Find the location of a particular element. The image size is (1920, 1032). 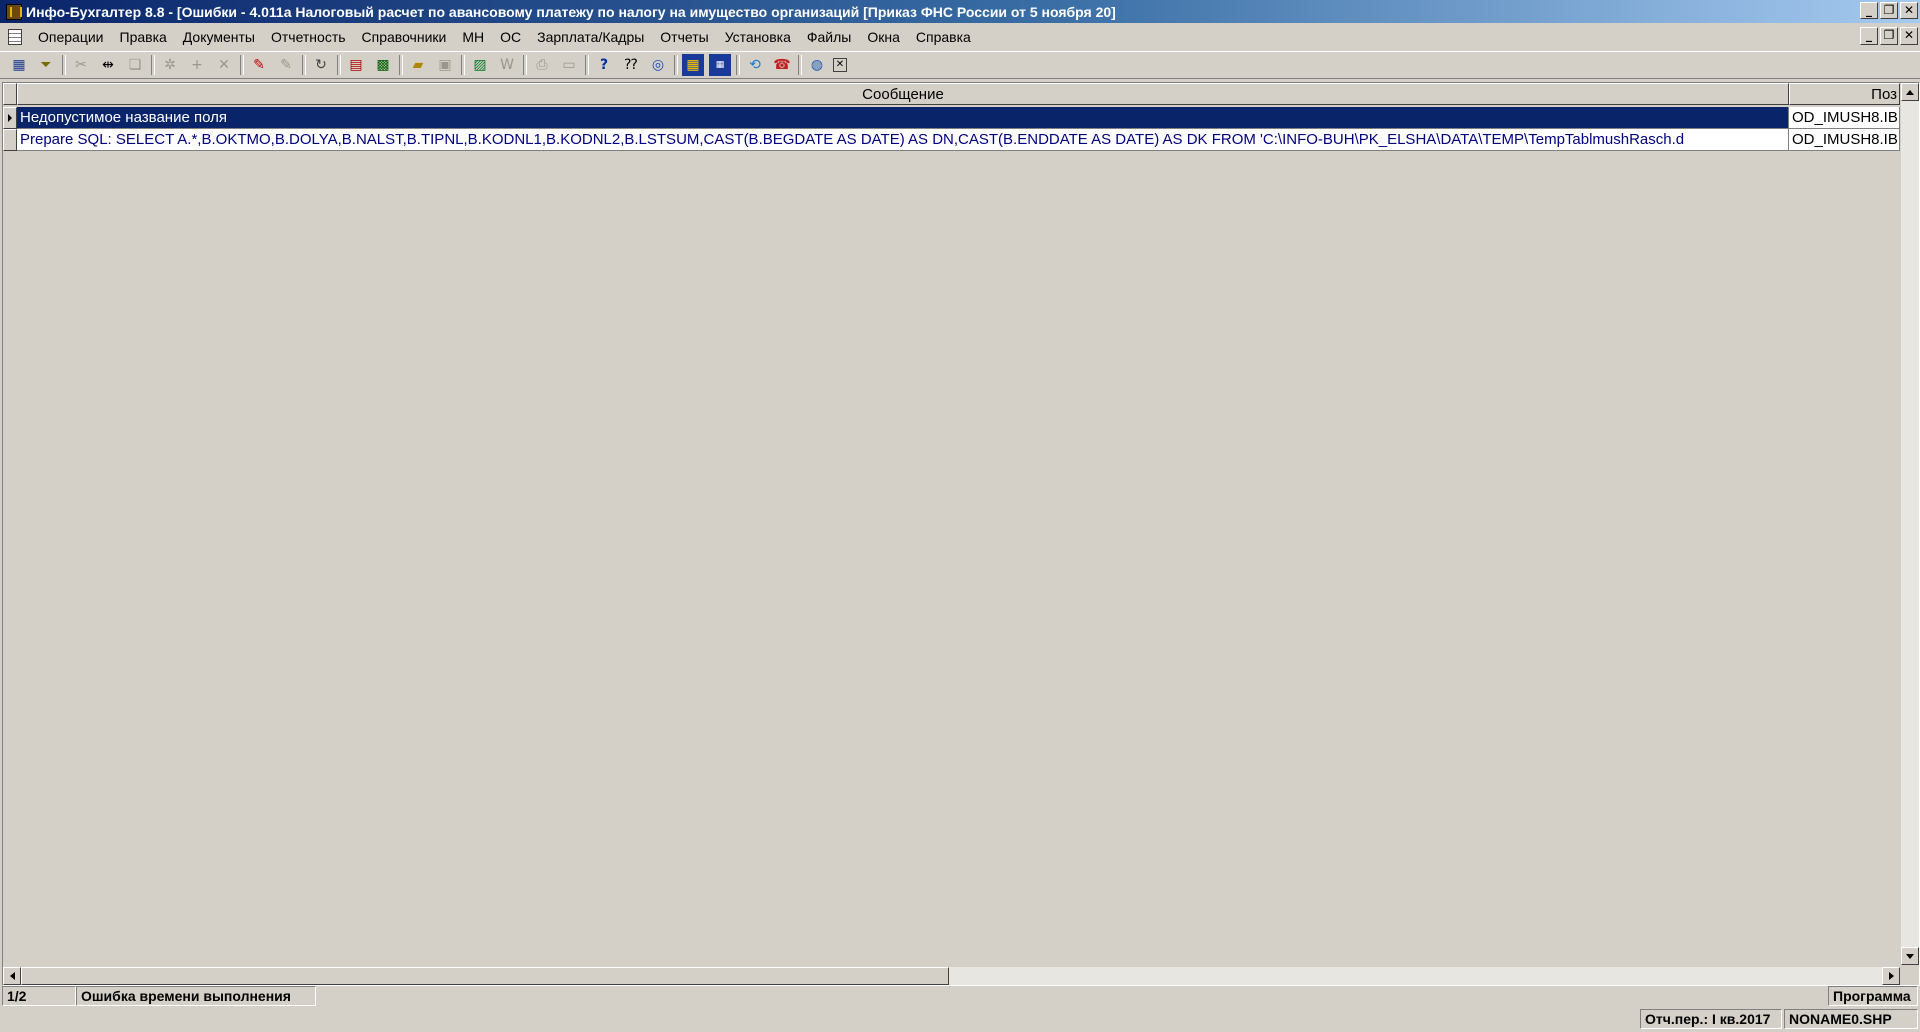

grid-header: Сообщение Поз is located at coordinates (951, 94).